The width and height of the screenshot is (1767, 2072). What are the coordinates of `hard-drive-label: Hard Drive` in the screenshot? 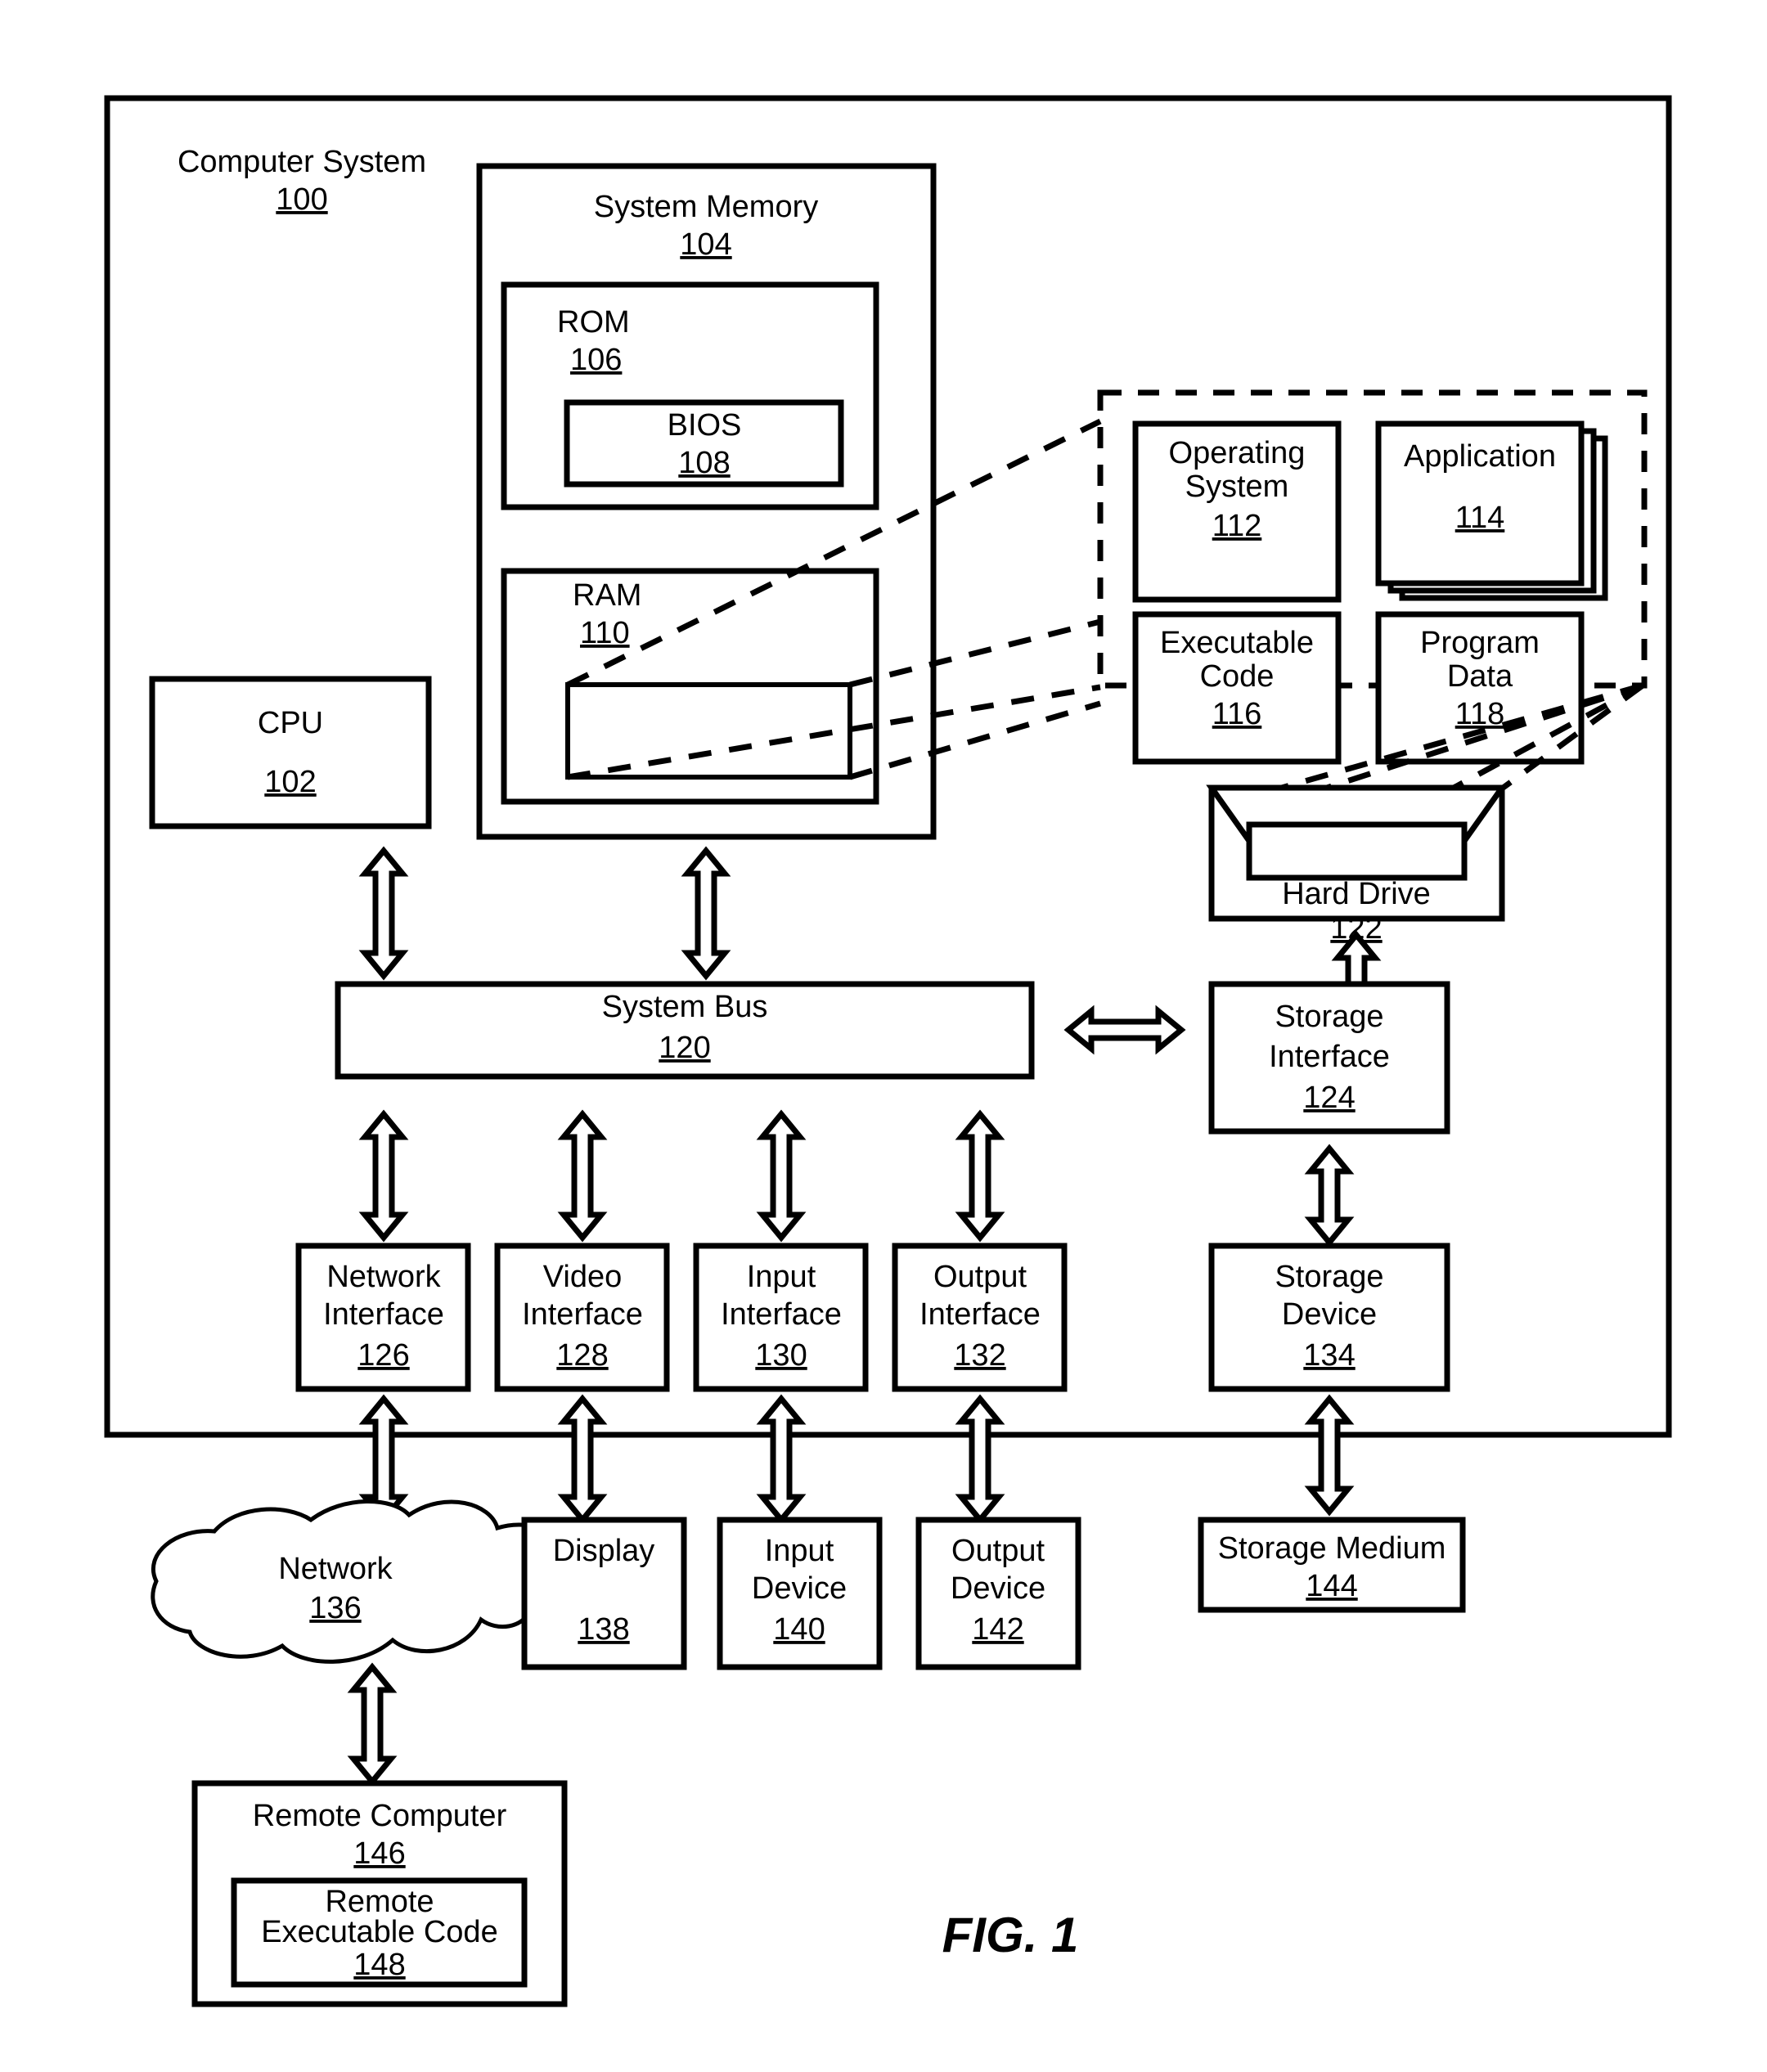 It's located at (1356, 894).